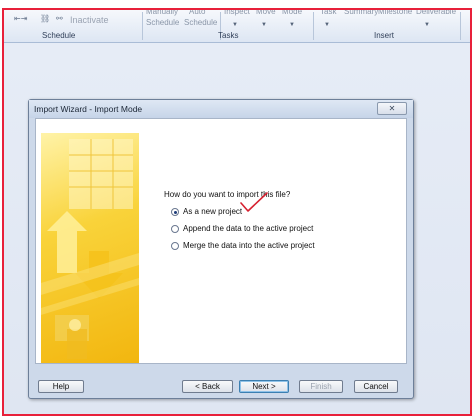  Describe the element at coordinates (327, 25) in the screenshot. I see `task-dropdown-icon: ▼` at that location.